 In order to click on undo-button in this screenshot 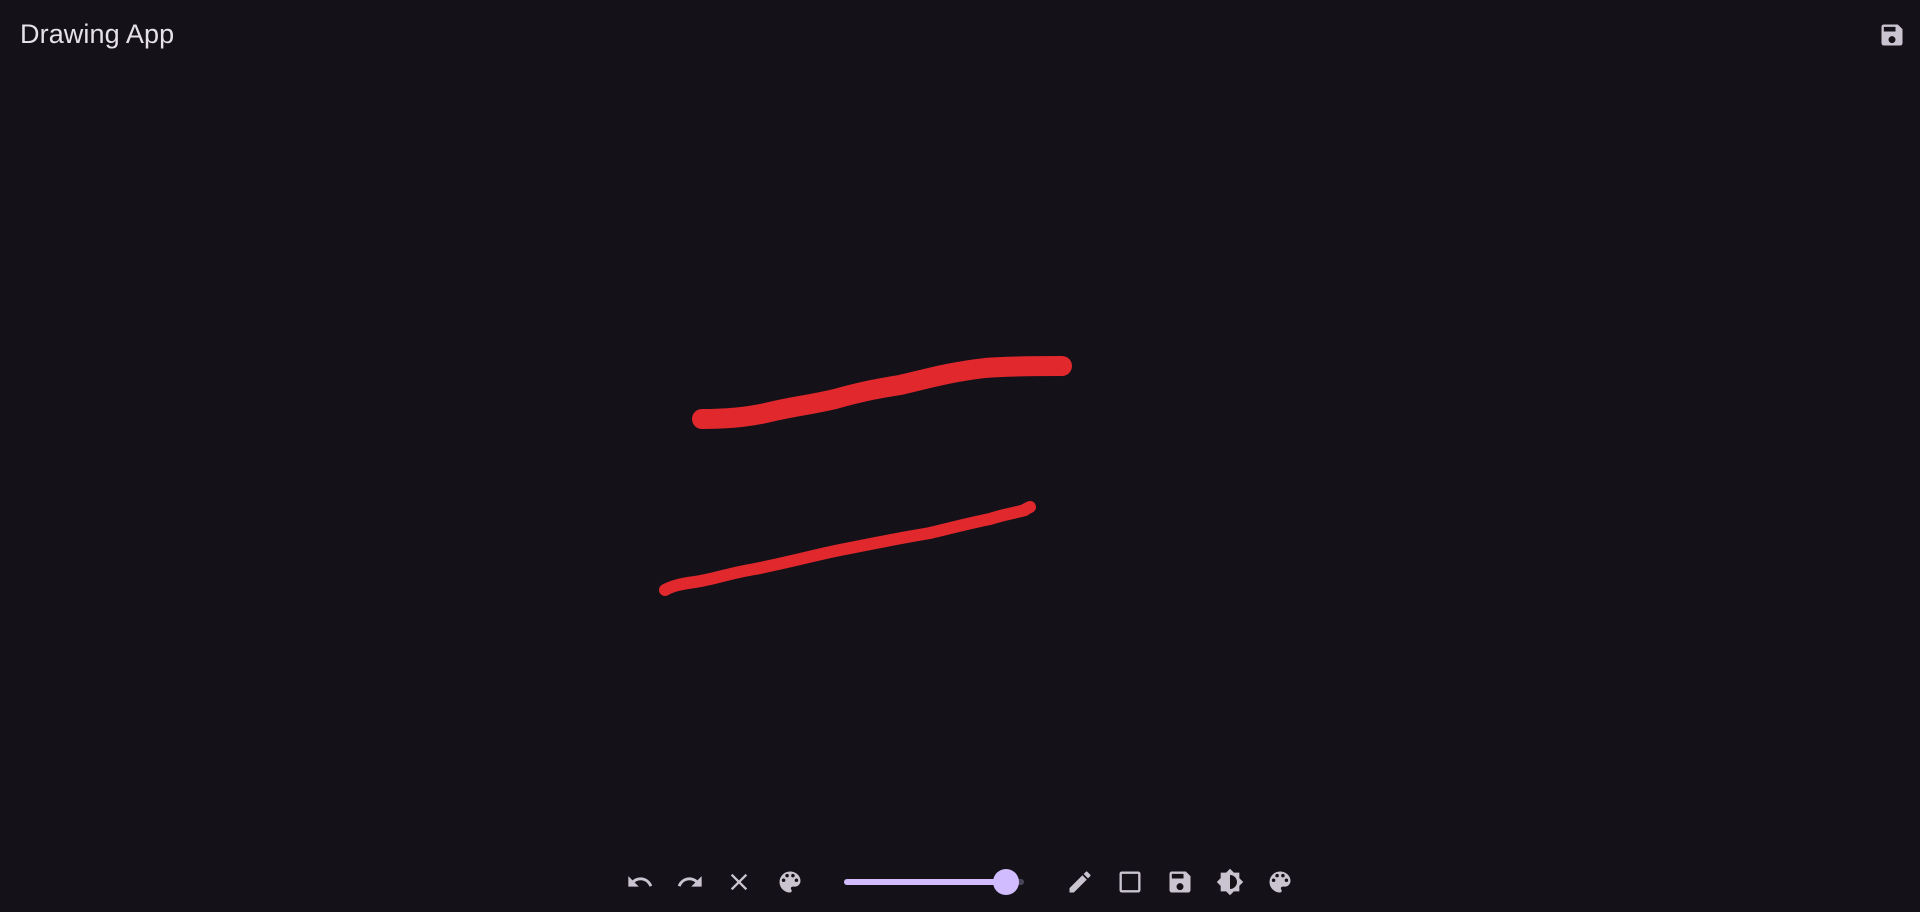, I will do `click(640, 882)`.